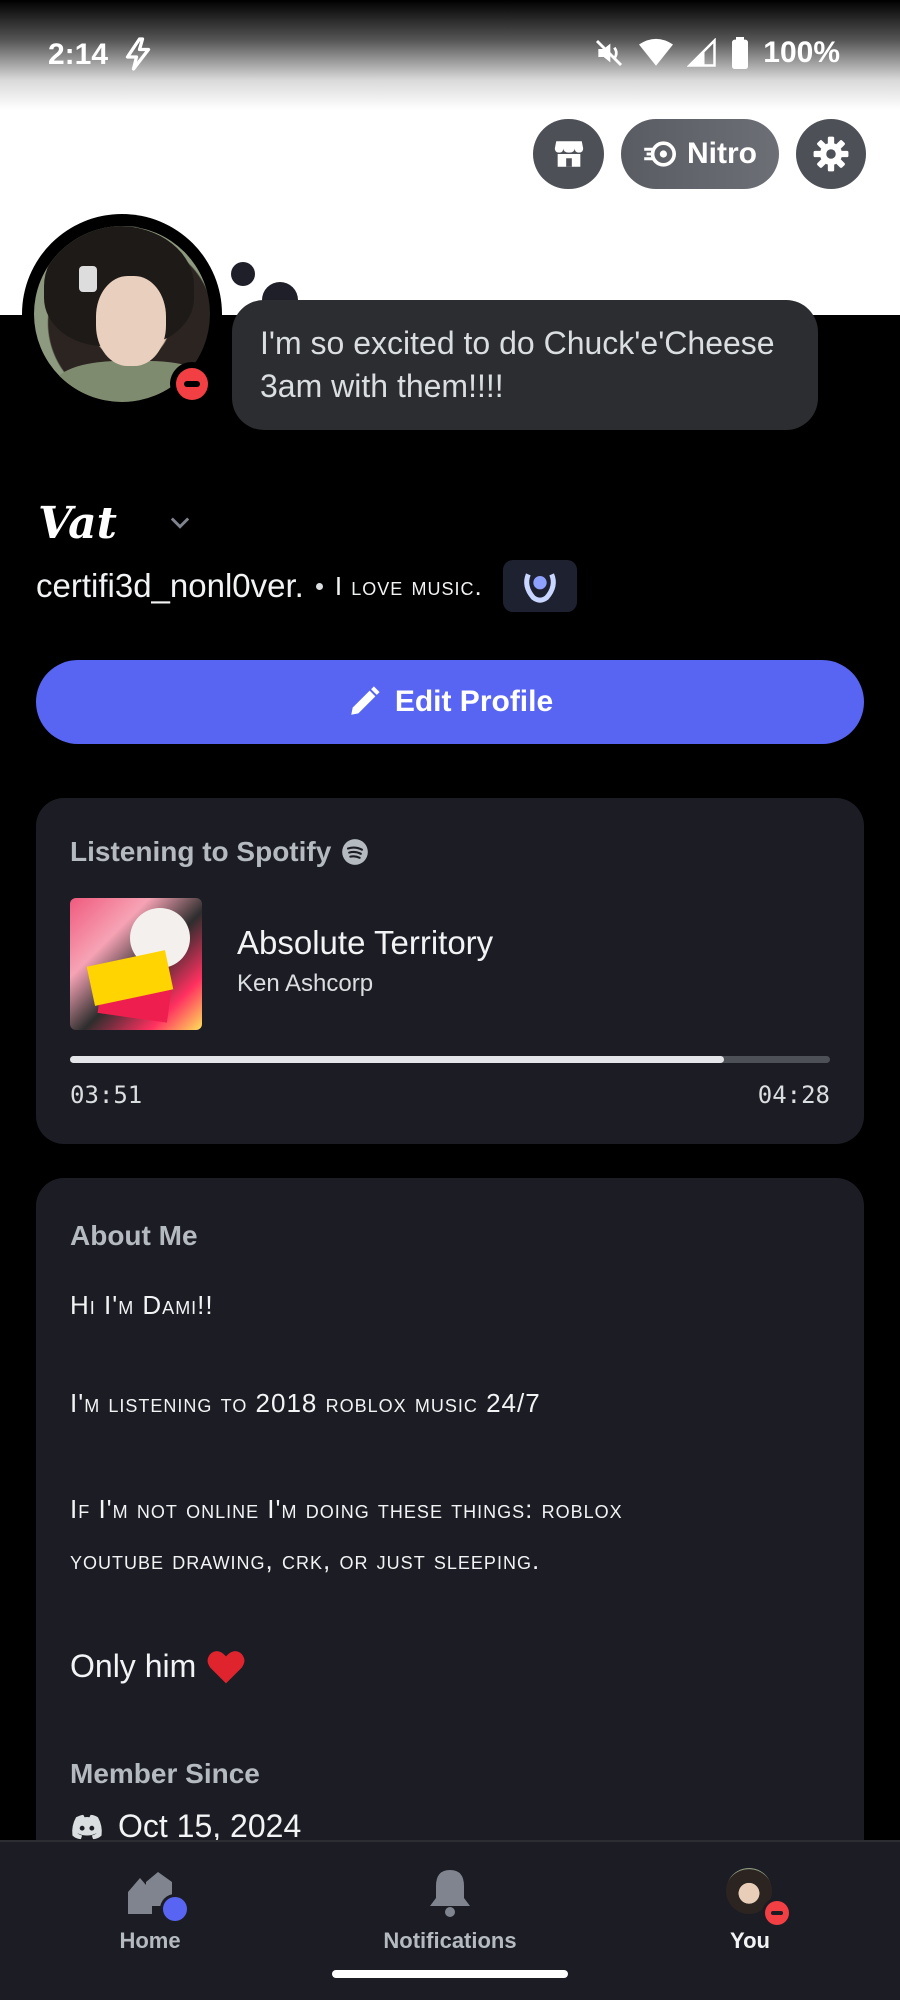 The image size is (900, 2000). I want to click on thought-dot, so click(243, 274).